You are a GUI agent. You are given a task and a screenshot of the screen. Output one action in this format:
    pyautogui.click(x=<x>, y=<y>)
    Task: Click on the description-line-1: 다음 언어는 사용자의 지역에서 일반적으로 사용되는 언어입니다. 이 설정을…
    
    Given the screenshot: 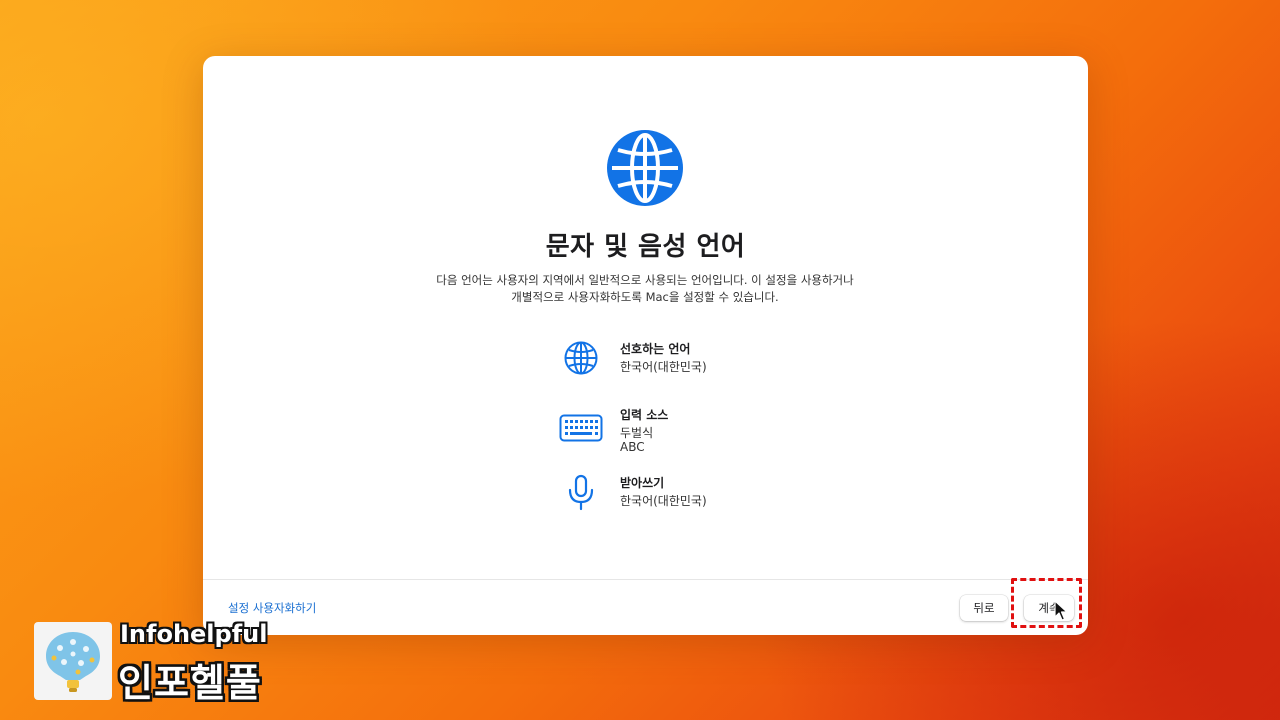 What is the action you would take?
    pyautogui.click(x=645, y=280)
    